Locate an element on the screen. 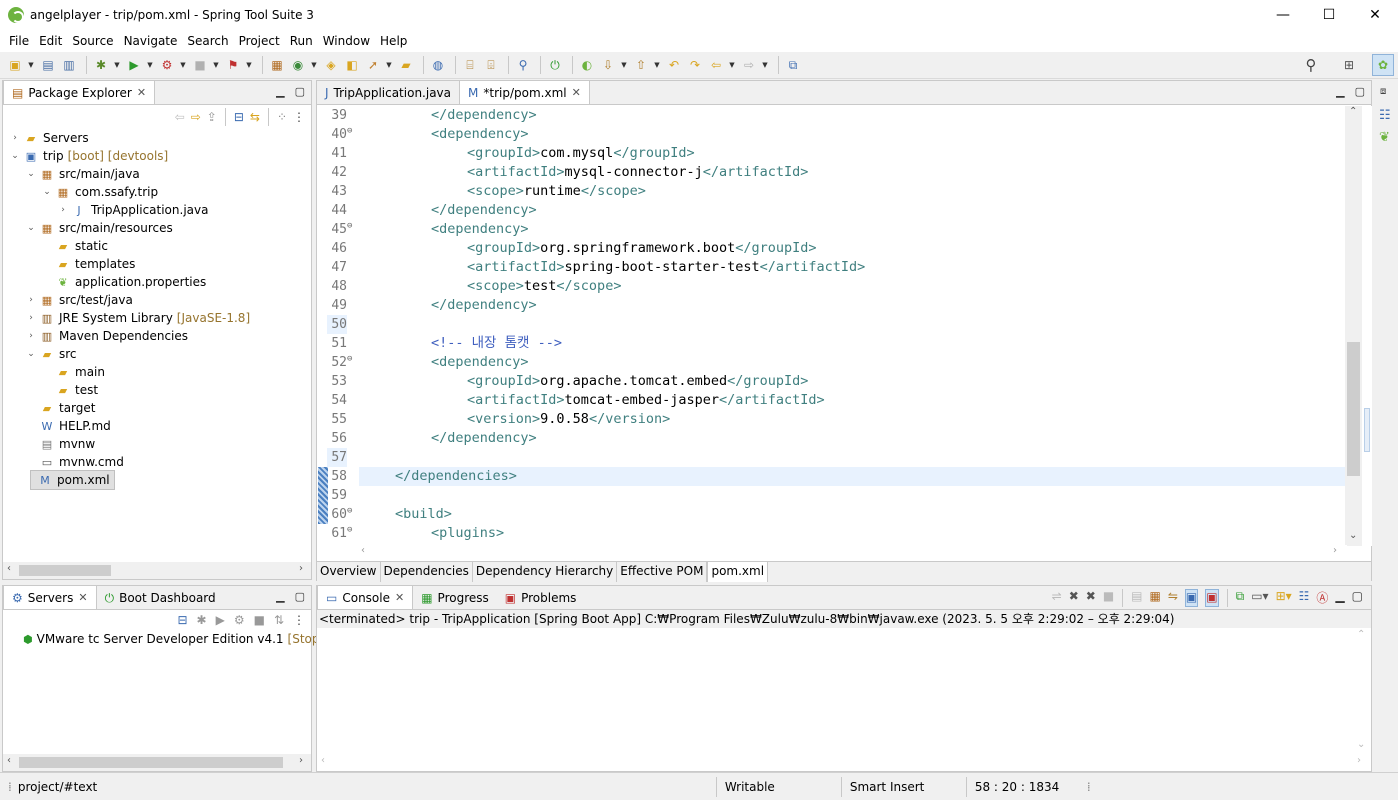 The width and height of the screenshot is (1398, 800). outline-view-icon: ☷ is located at coordinates (1385, 115).